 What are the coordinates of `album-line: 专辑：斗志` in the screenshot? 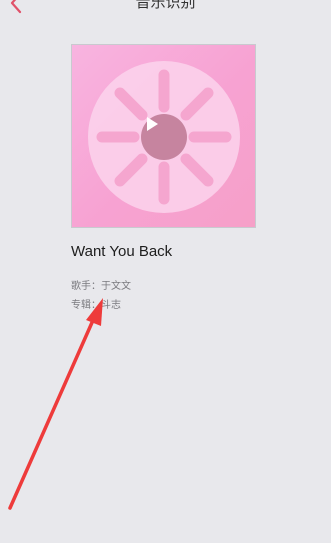 It's located at (96, 303).